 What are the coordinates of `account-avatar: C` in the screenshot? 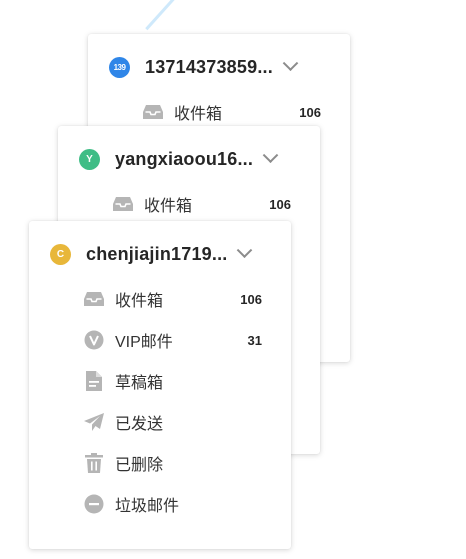 It's located at (60, 254).